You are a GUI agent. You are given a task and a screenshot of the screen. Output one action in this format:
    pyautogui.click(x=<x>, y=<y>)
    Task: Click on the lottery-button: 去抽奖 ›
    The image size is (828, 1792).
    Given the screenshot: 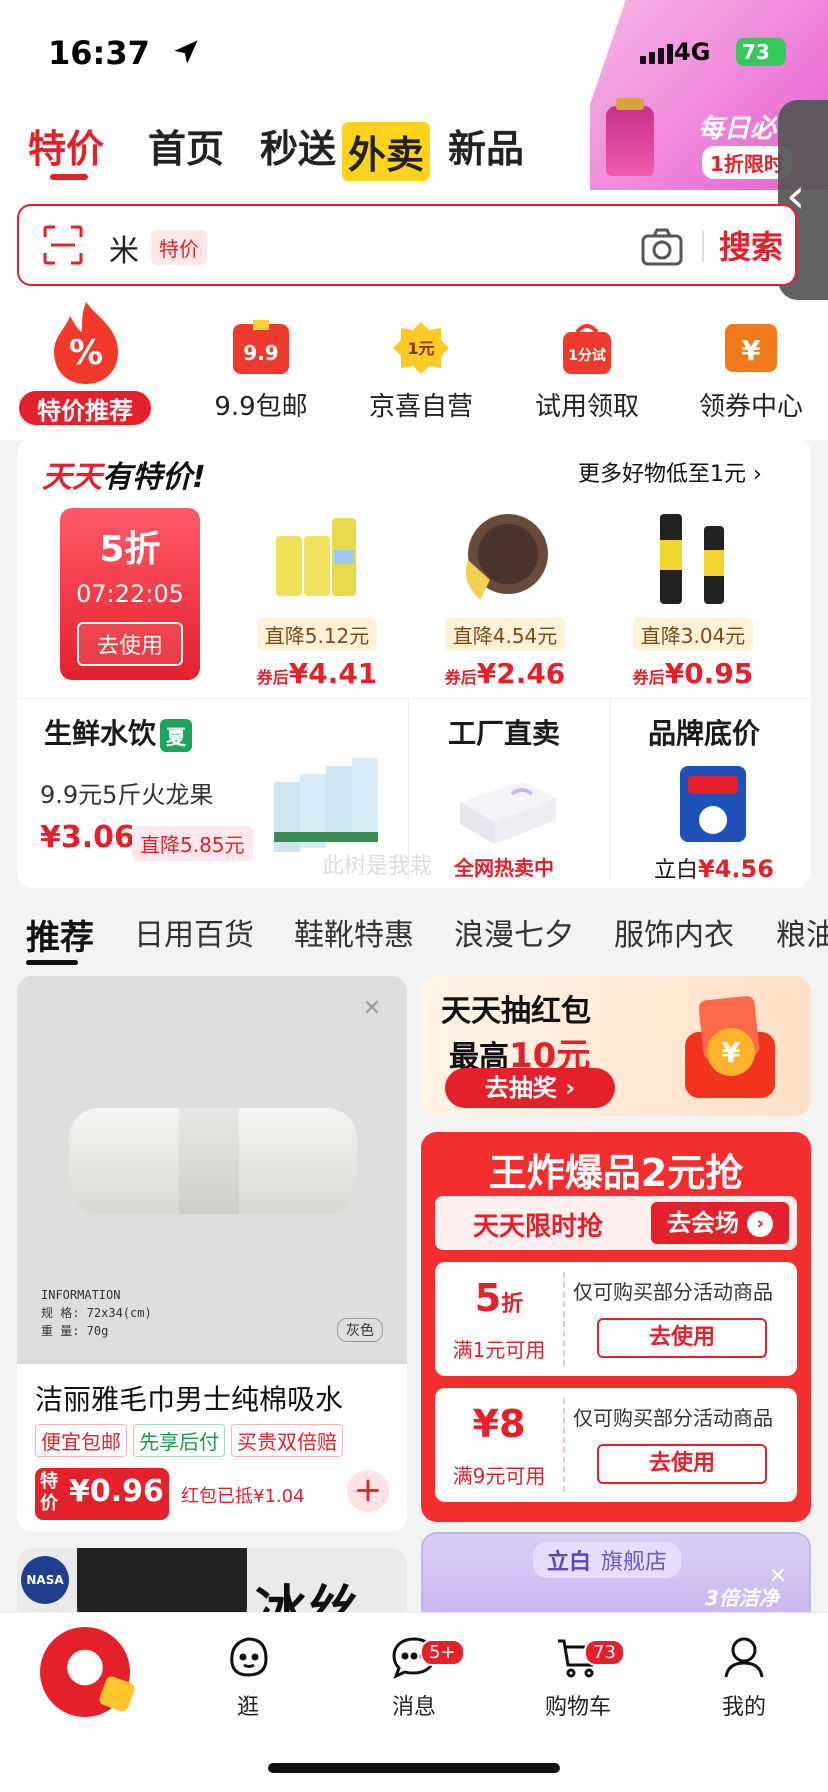 What is the action you would take?
    pyautogui.click(x=530, y=1088)
    